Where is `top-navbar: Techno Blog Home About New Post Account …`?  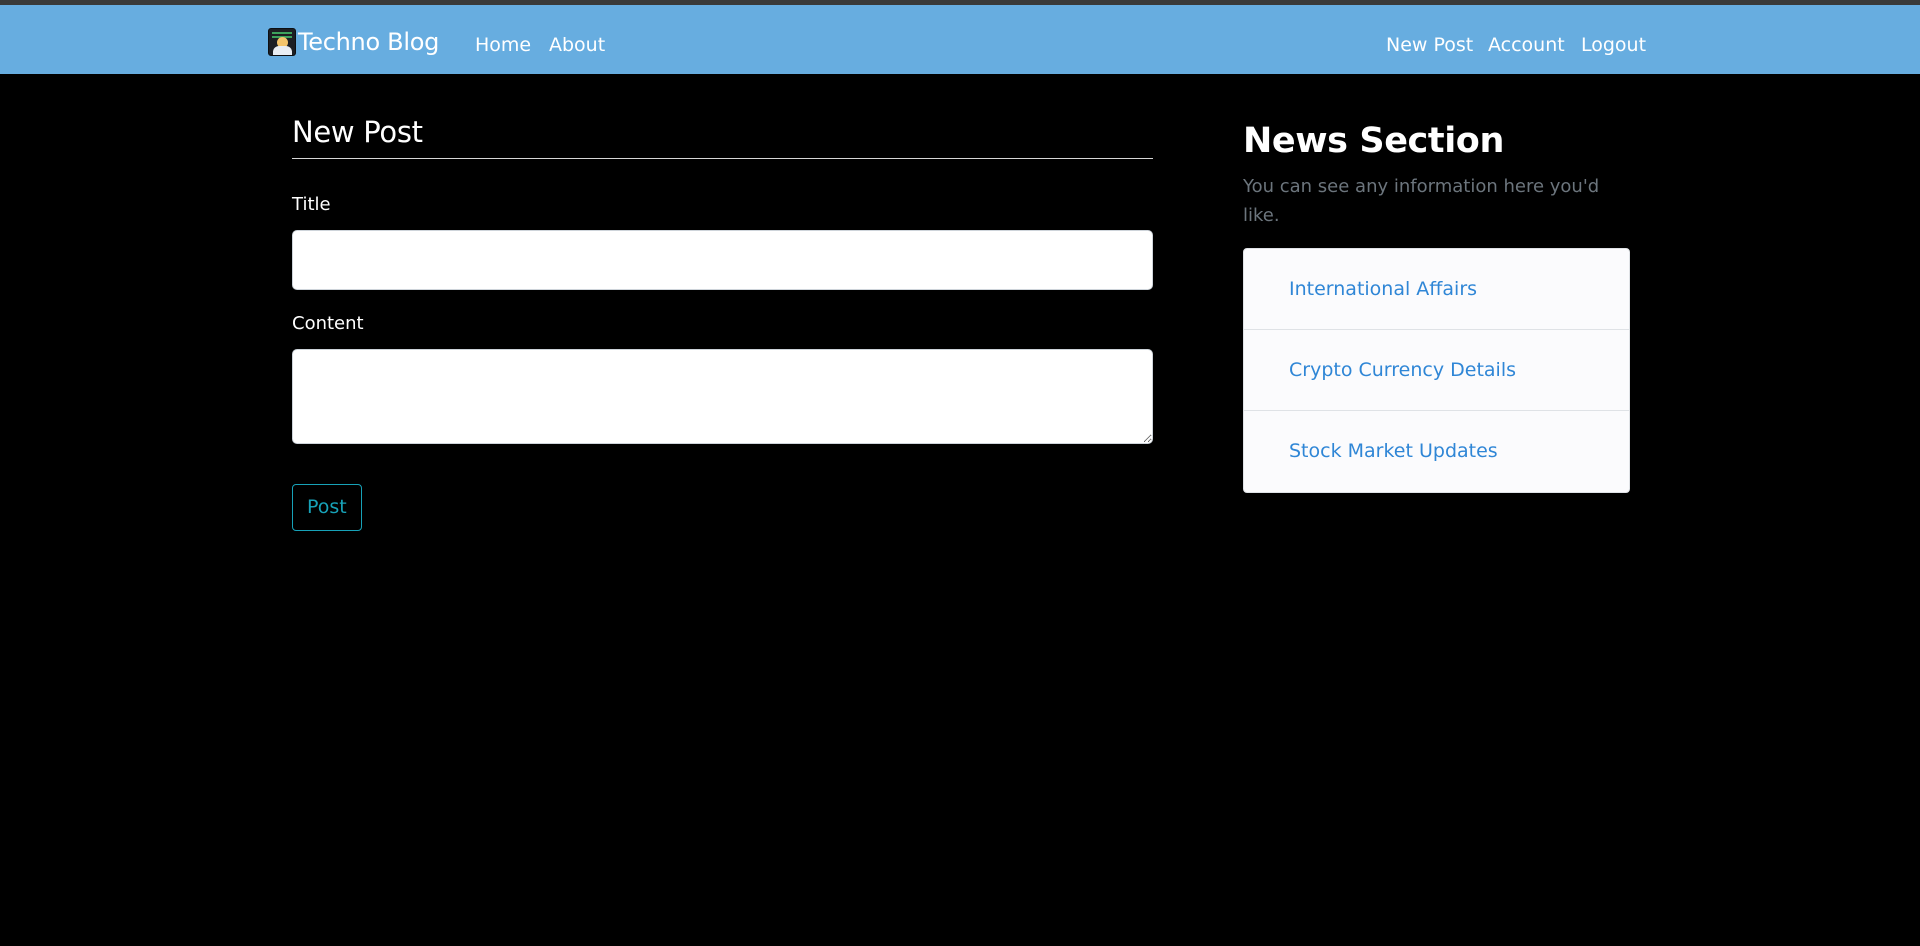 top-navbar: Techno Blog Home About New Post Account … is located at coordinates (960, 39).